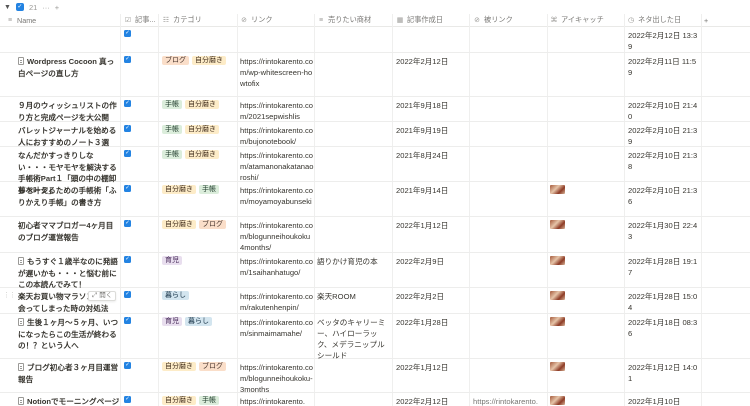 The width and height of the screenshot is (750, 406). What do you see at coordinates (433, 20) in the screenshot?
I see `column-header-created: ▦ 記事作成日` at bounding box center [433, 20].